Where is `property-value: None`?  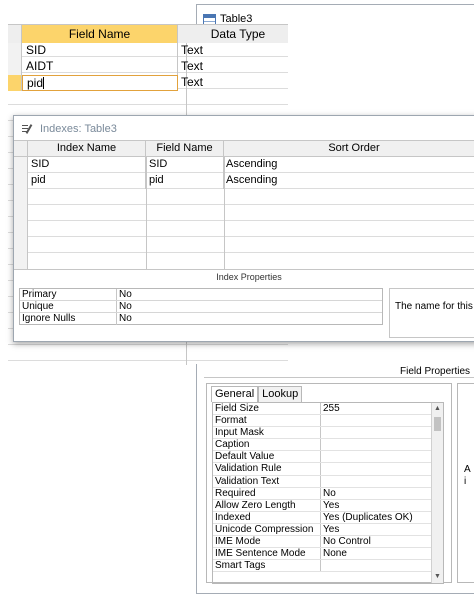 property-value: None is located at coordinates (382, 553).